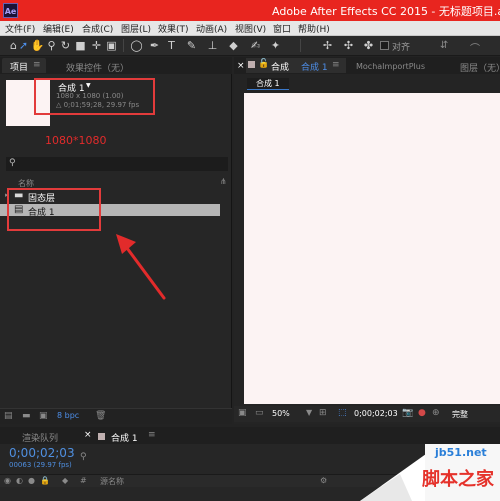  Describe the element at coordinates (384, 45) in the screenshot. I see `align-checkbox` at that location.